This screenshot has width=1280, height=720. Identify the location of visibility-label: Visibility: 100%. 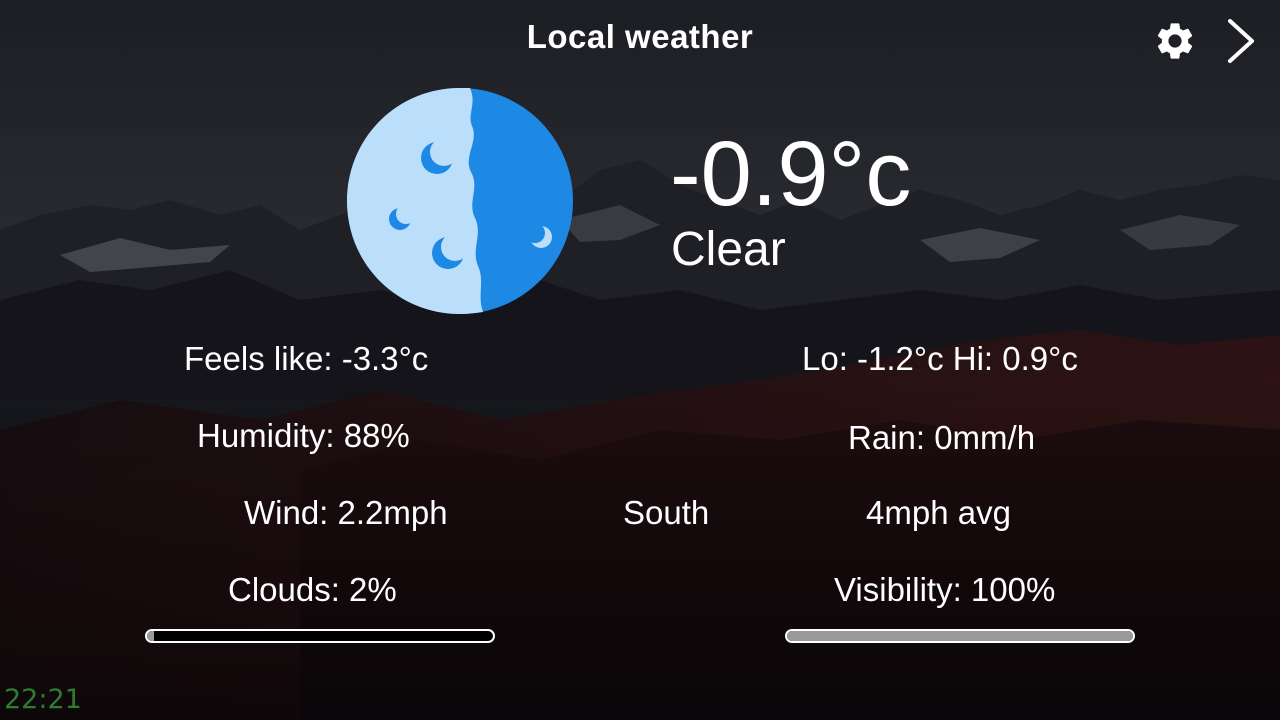
(945, 589).